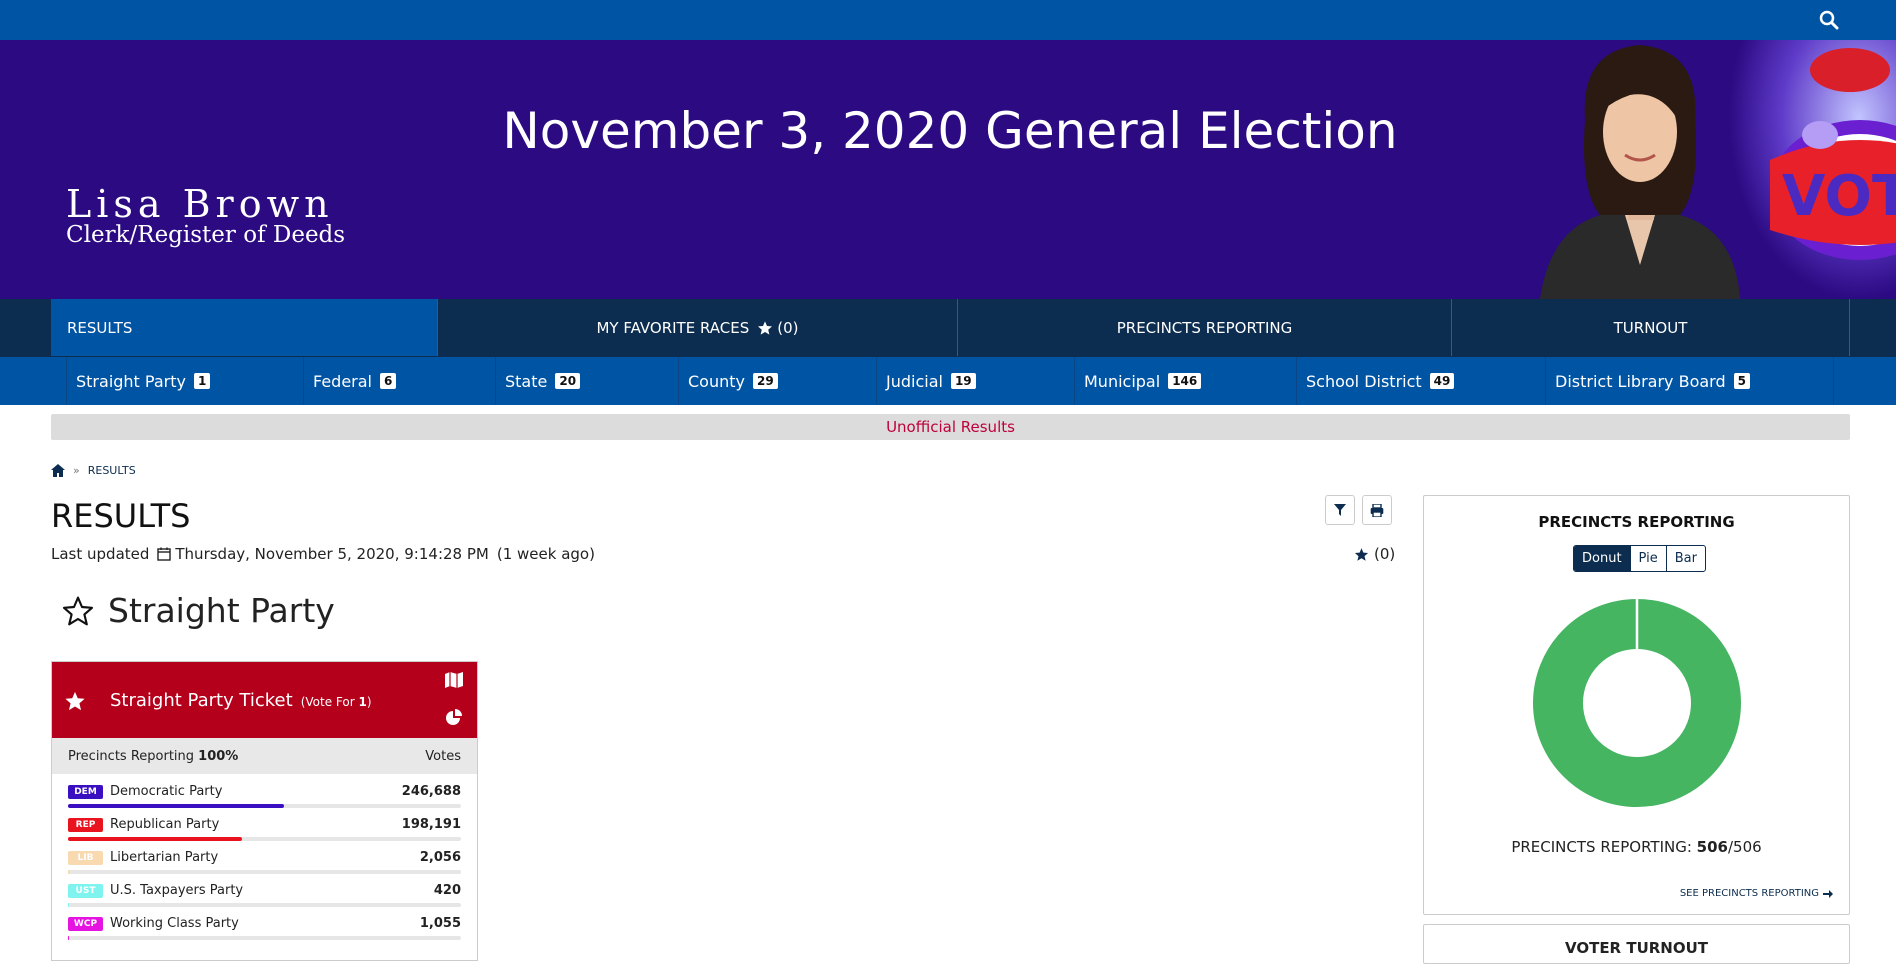 The image size is (1896, 964). What do you see at coordinates (975, 381) in the screenshot?
I see `category-judicial: Judicial19` at bounding box center [975, 381].